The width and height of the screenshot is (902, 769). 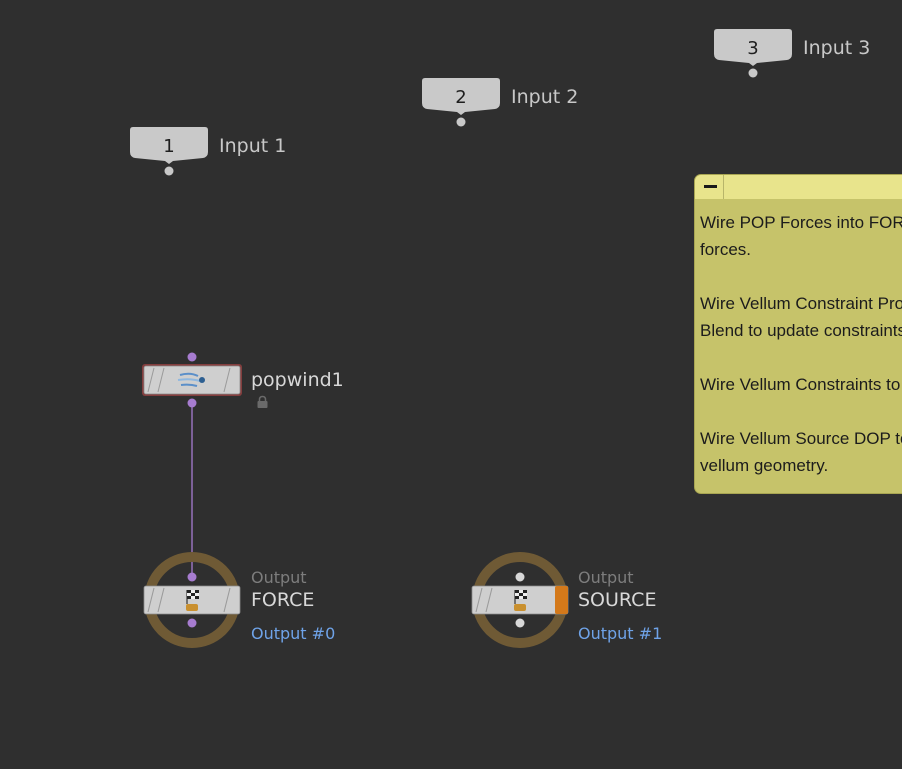 I want to click on force-output-node, so click(x=193, y=601).